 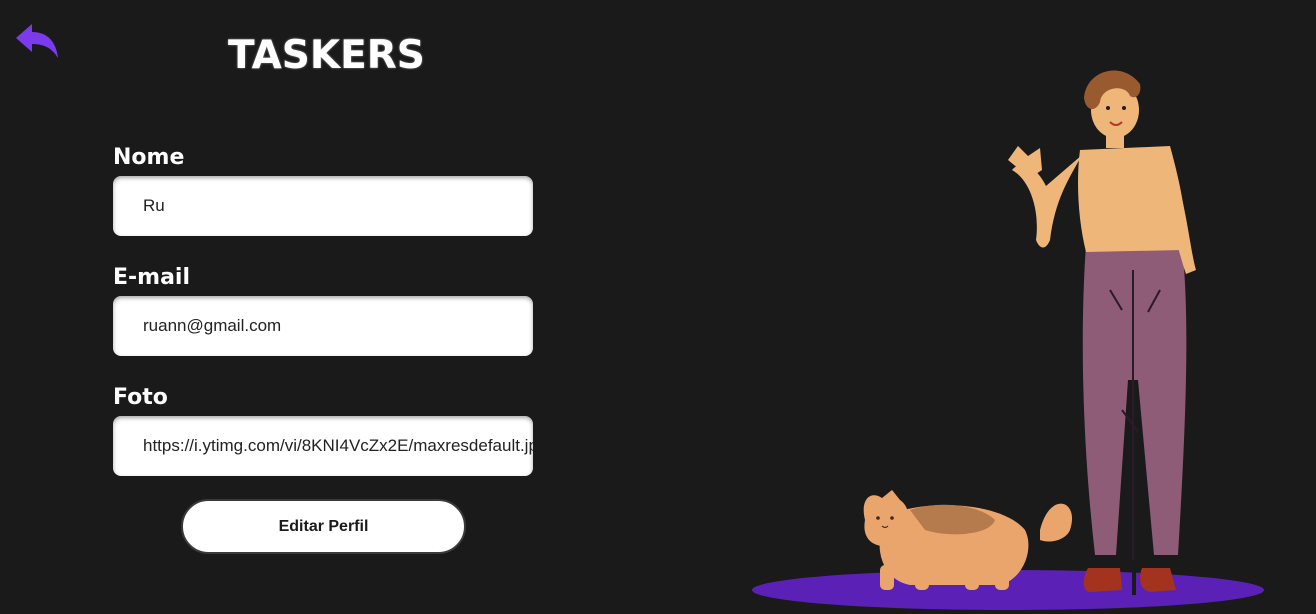 What do you see at coordinates (326, 55) in the screenshot?
I see `app-logo: TASKERS` at bounding box center [326, 55].